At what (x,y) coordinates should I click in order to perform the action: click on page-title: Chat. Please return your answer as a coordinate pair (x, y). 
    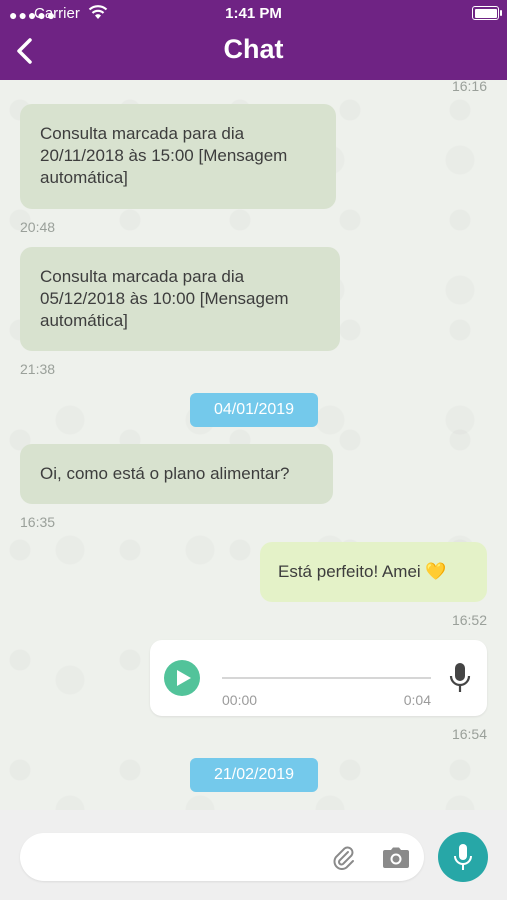
    Looking at the image, I should click on (253, 49).